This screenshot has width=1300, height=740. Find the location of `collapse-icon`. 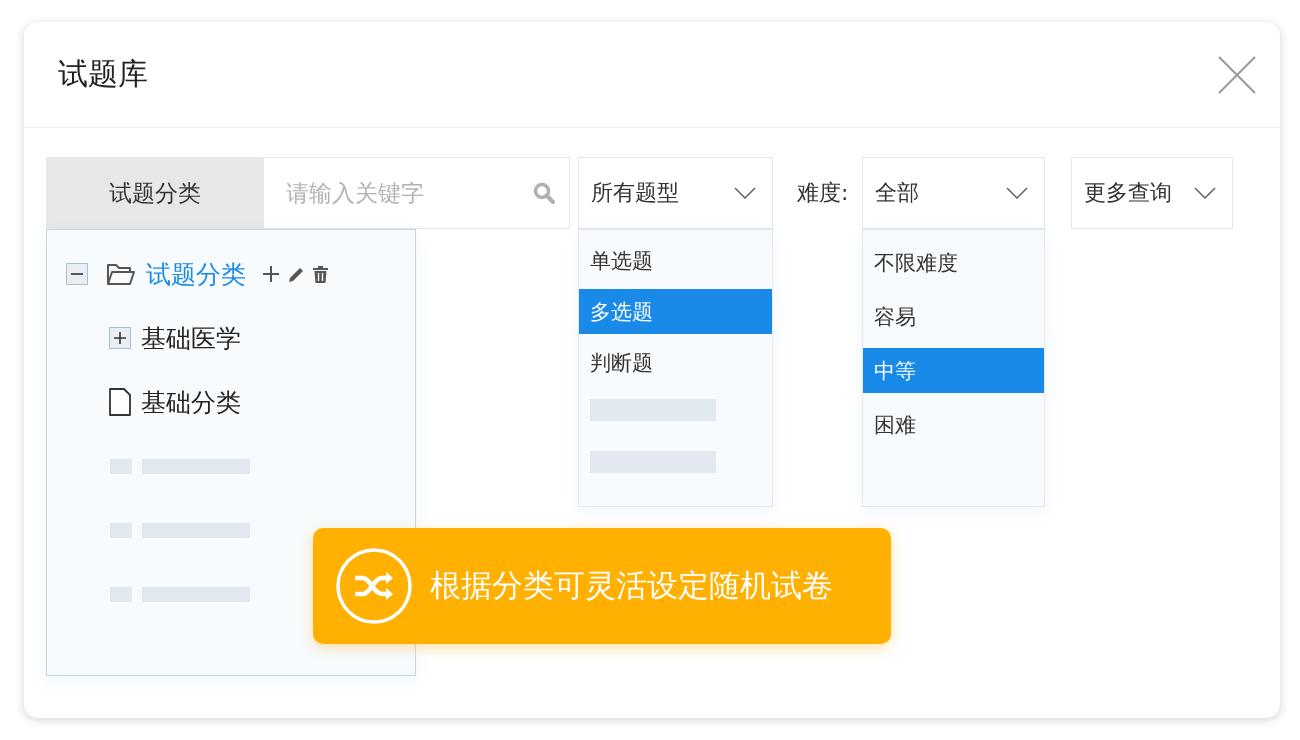

collapse-icon is located at coordinates (77, 274).